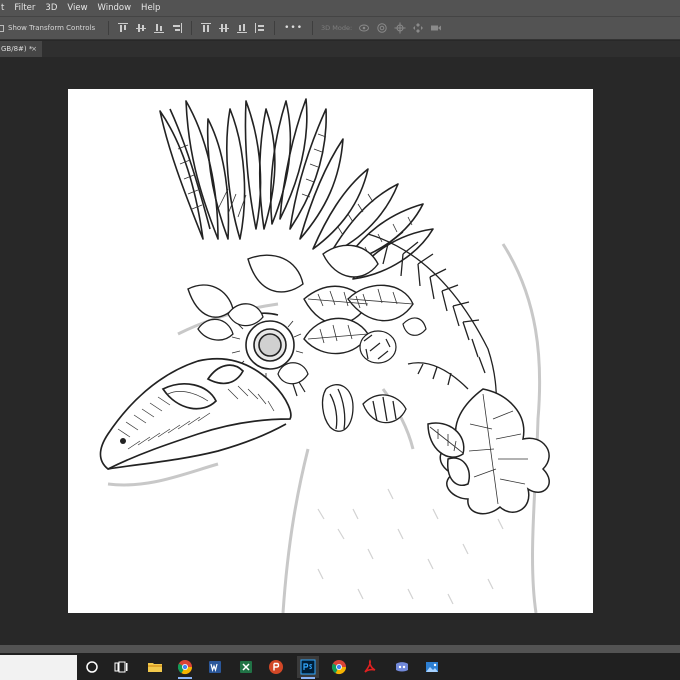 The image size is (680, 680). Describe the element at coordinates (206, 28) in the screenshot. I see `distribute-top-icon` at that location.